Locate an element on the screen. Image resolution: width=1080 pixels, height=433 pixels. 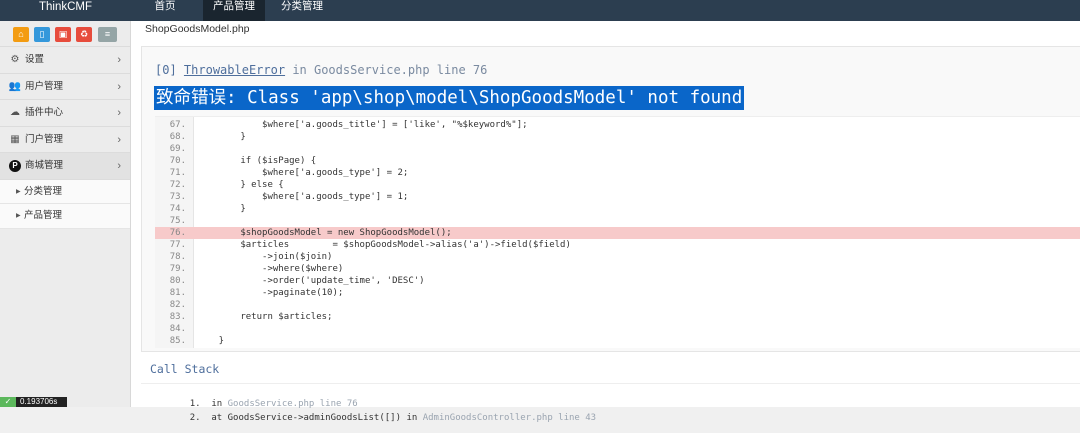
code-line: 70. if ($isPage) { is located at coordinates (617, 161).